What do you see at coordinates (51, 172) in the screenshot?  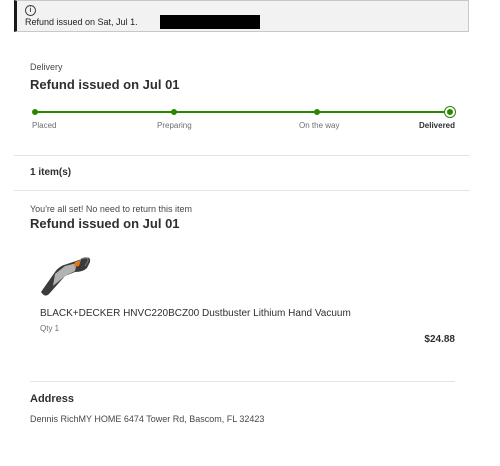 I see `item-count: 1 item(s)` at bounding box center [51, 172].